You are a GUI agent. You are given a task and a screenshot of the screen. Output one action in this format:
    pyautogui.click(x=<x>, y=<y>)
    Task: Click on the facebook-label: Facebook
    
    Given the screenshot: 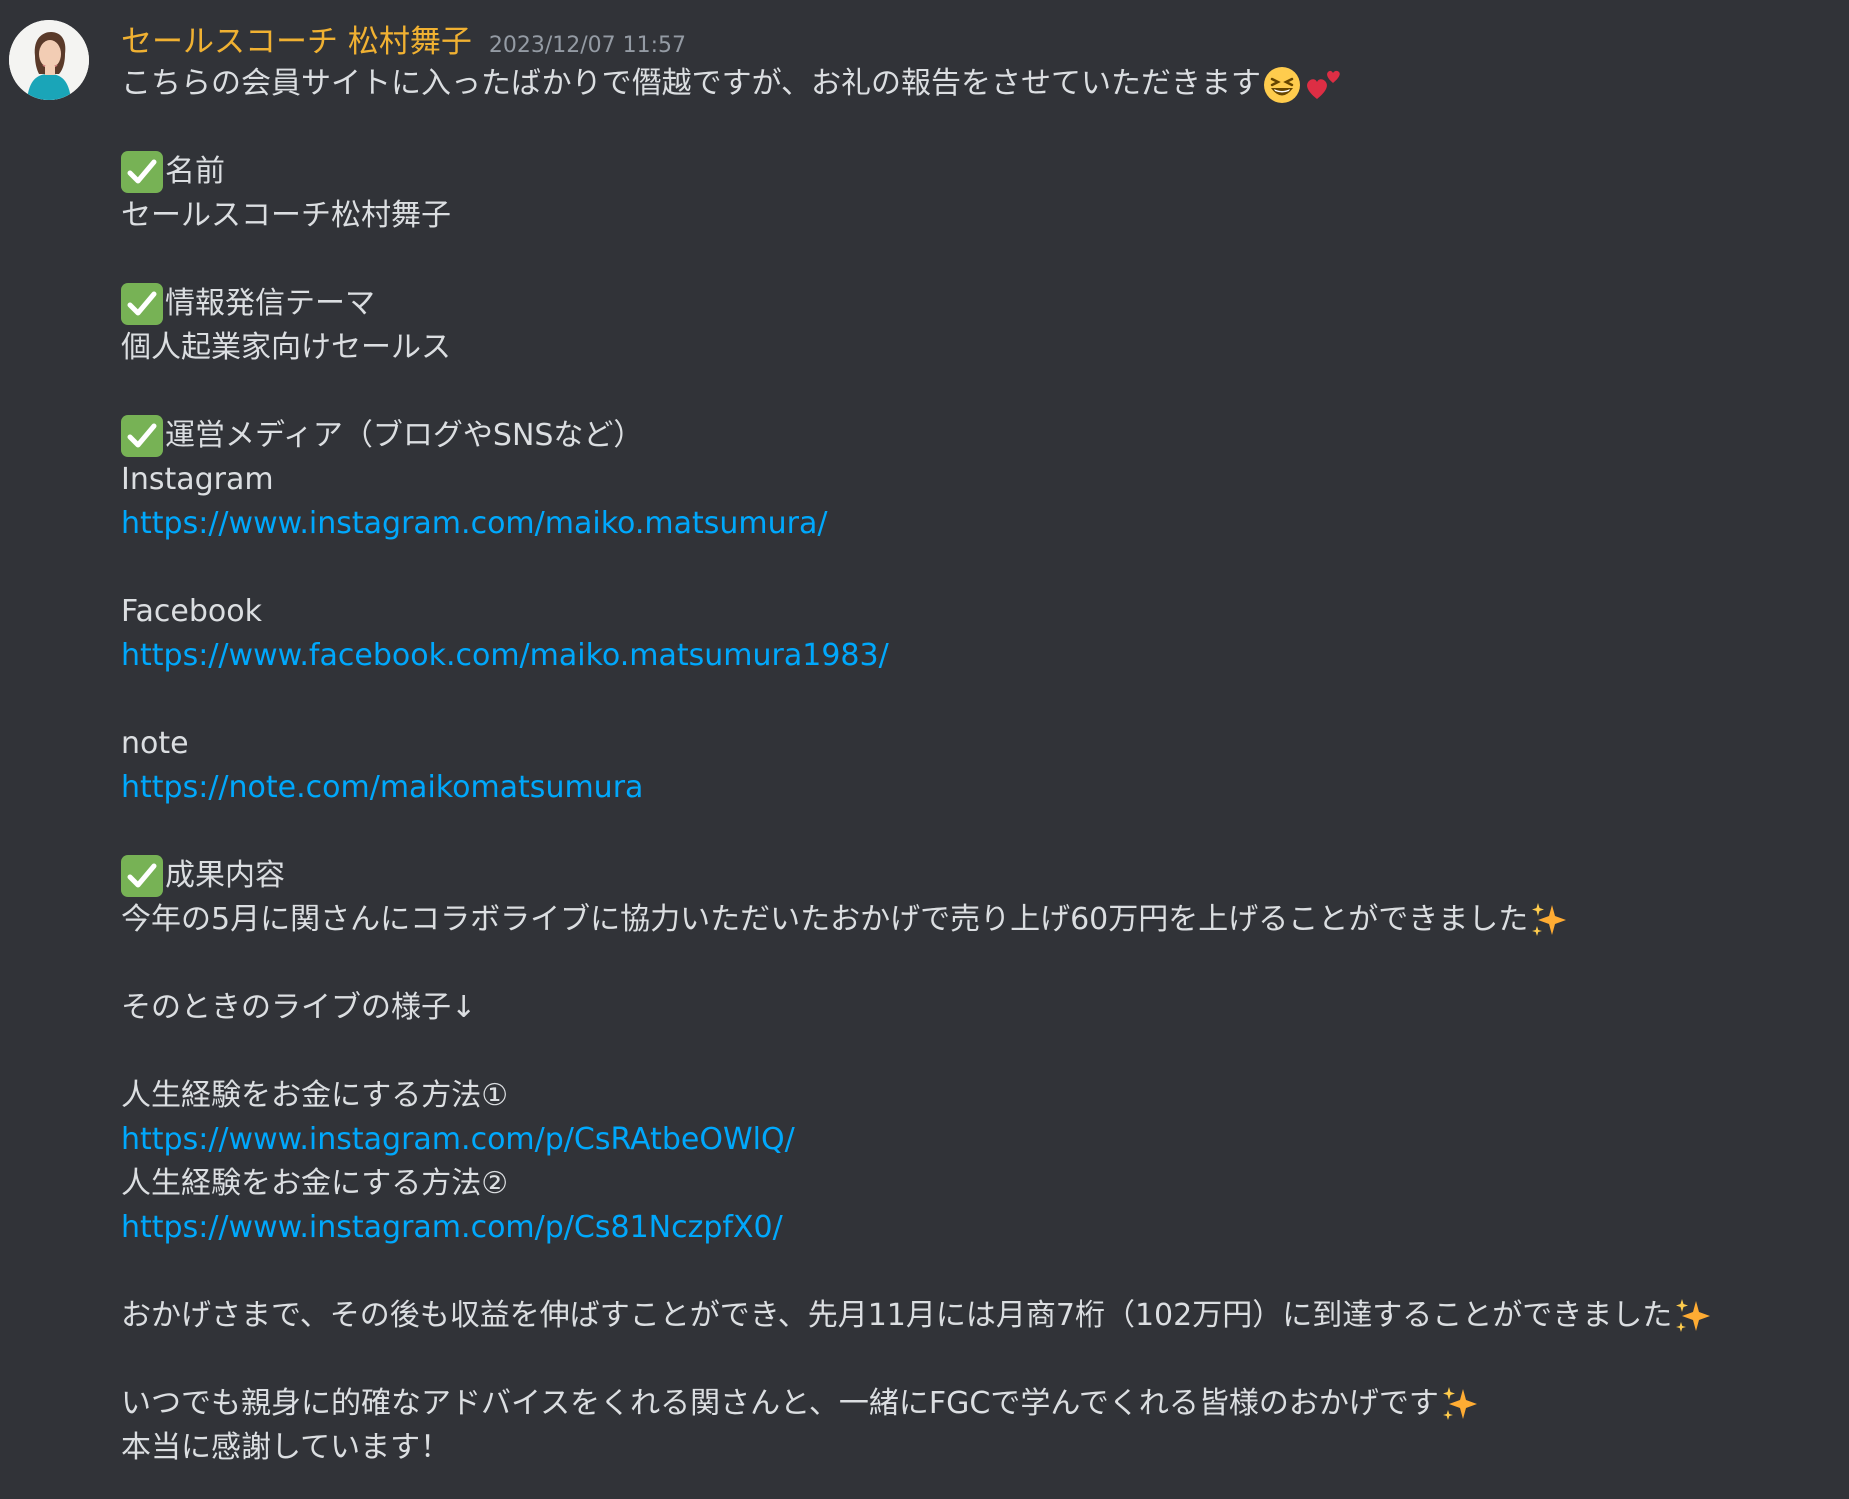 What is the action you would take?
    pyautogui.click(x=191, y=611)
    